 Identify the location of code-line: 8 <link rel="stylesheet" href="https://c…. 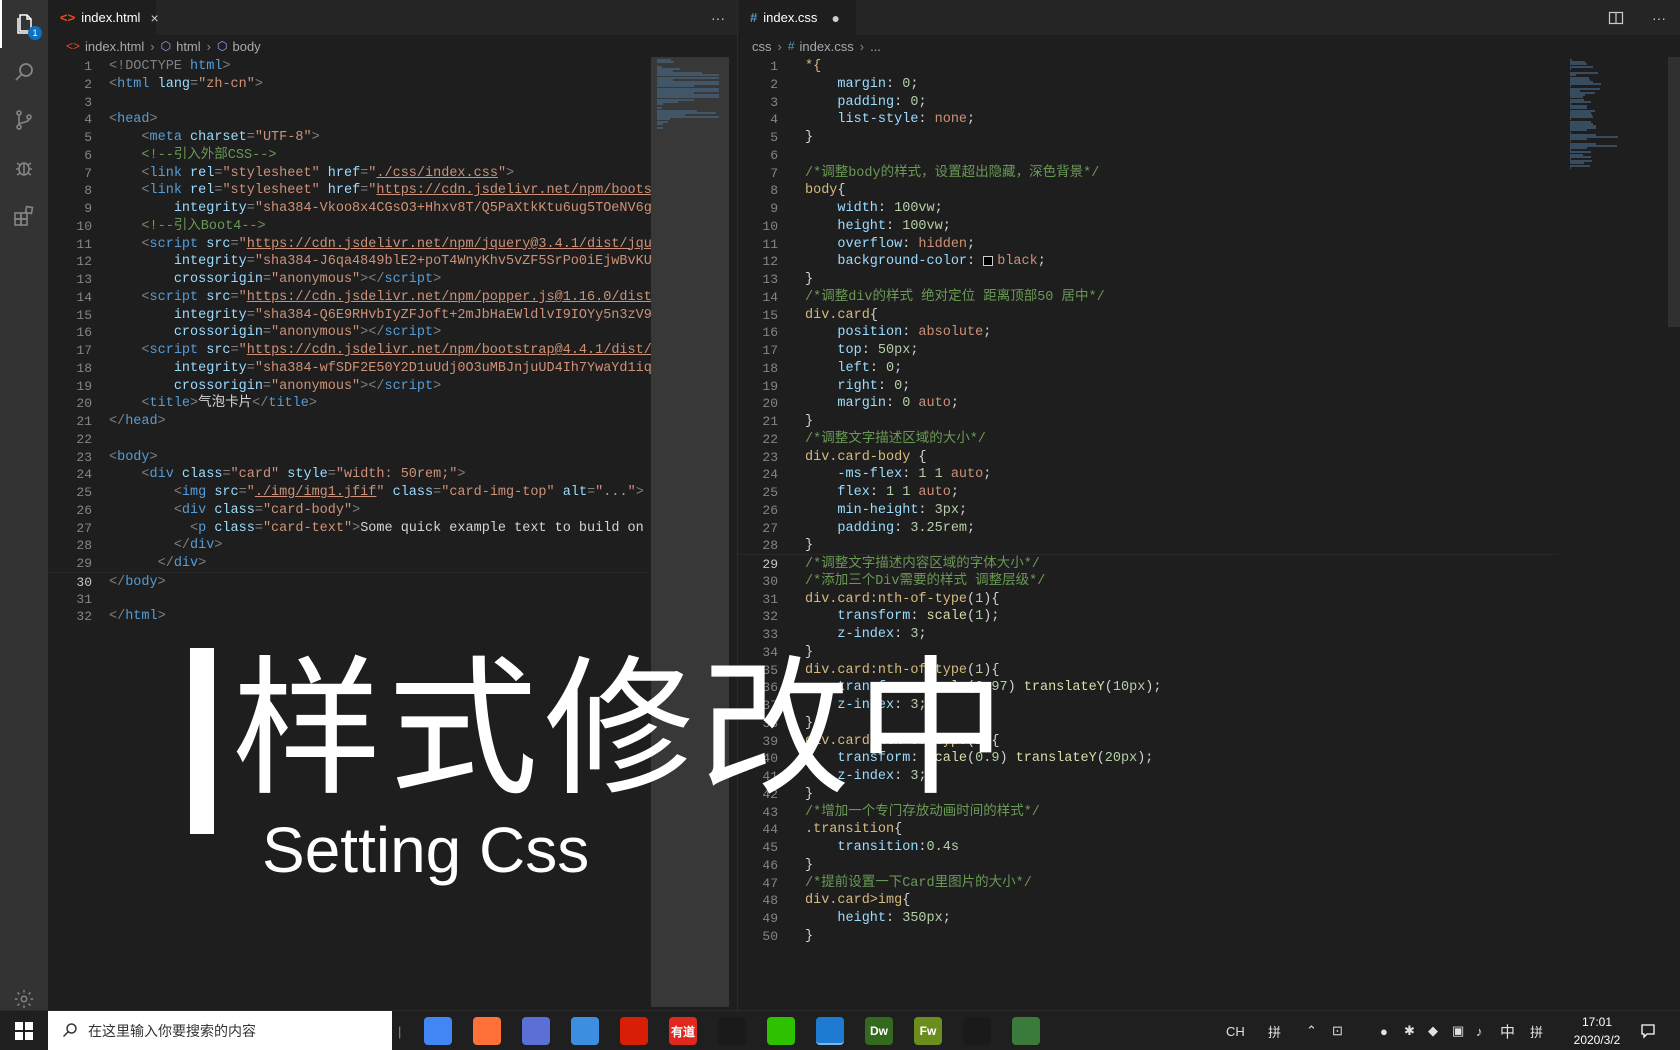
(358, 190).